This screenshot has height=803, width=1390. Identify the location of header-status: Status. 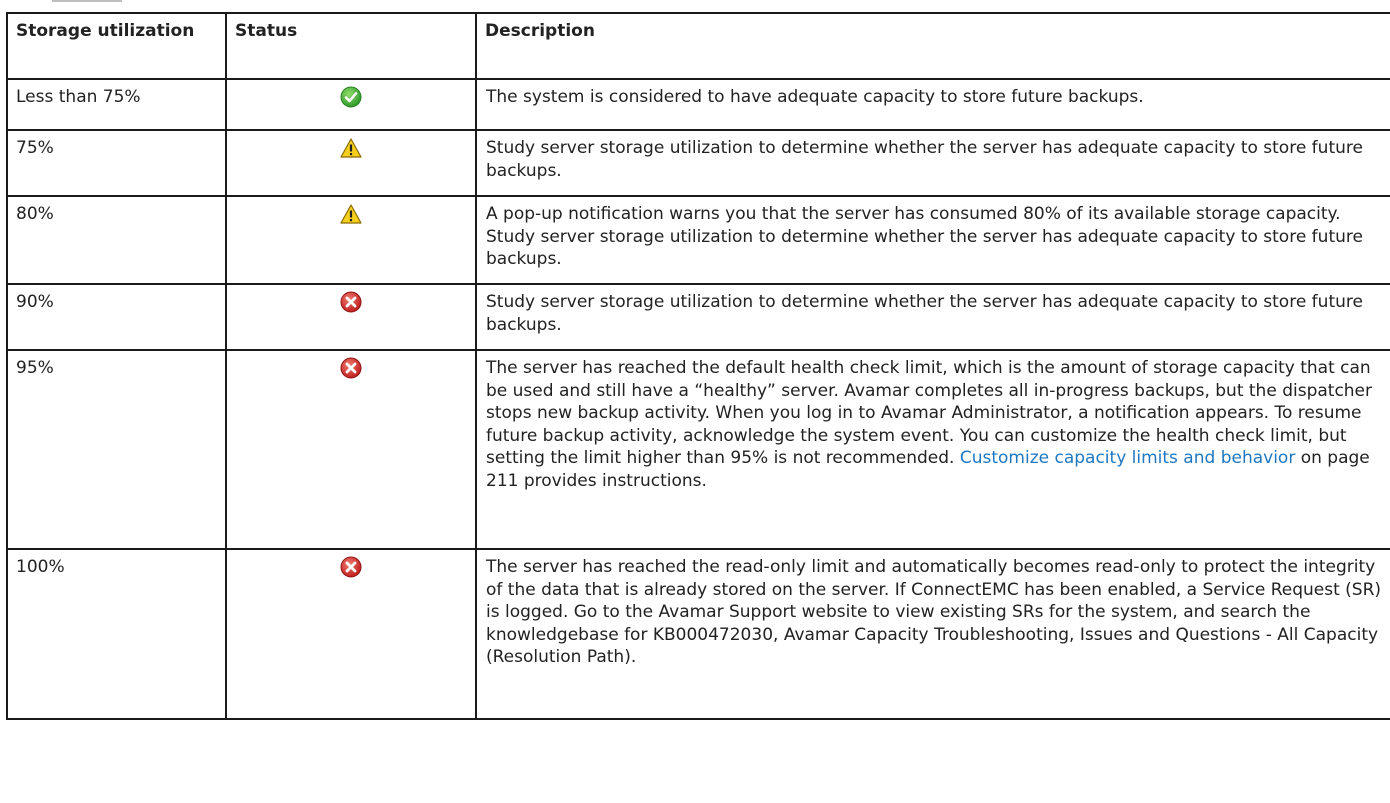
(351, 46).